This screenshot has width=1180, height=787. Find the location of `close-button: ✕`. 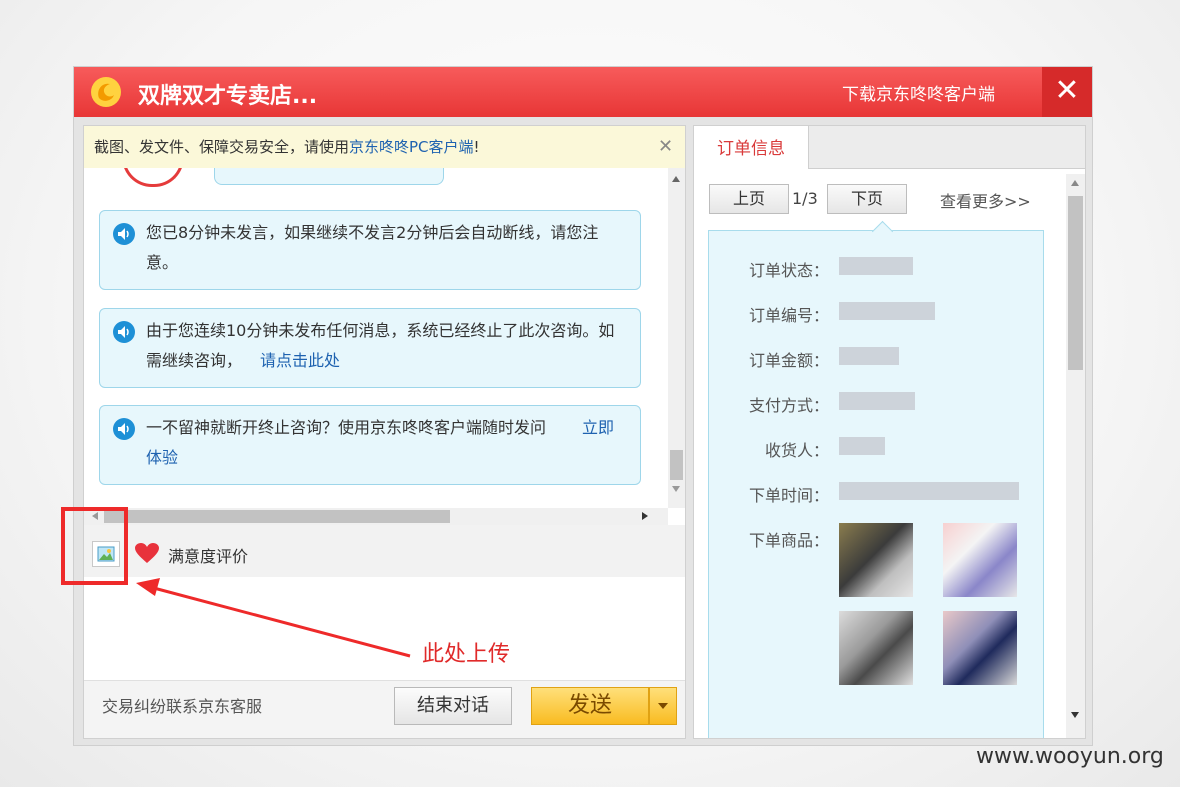

close-button: ✕ is located at coordinates (1067, 92).